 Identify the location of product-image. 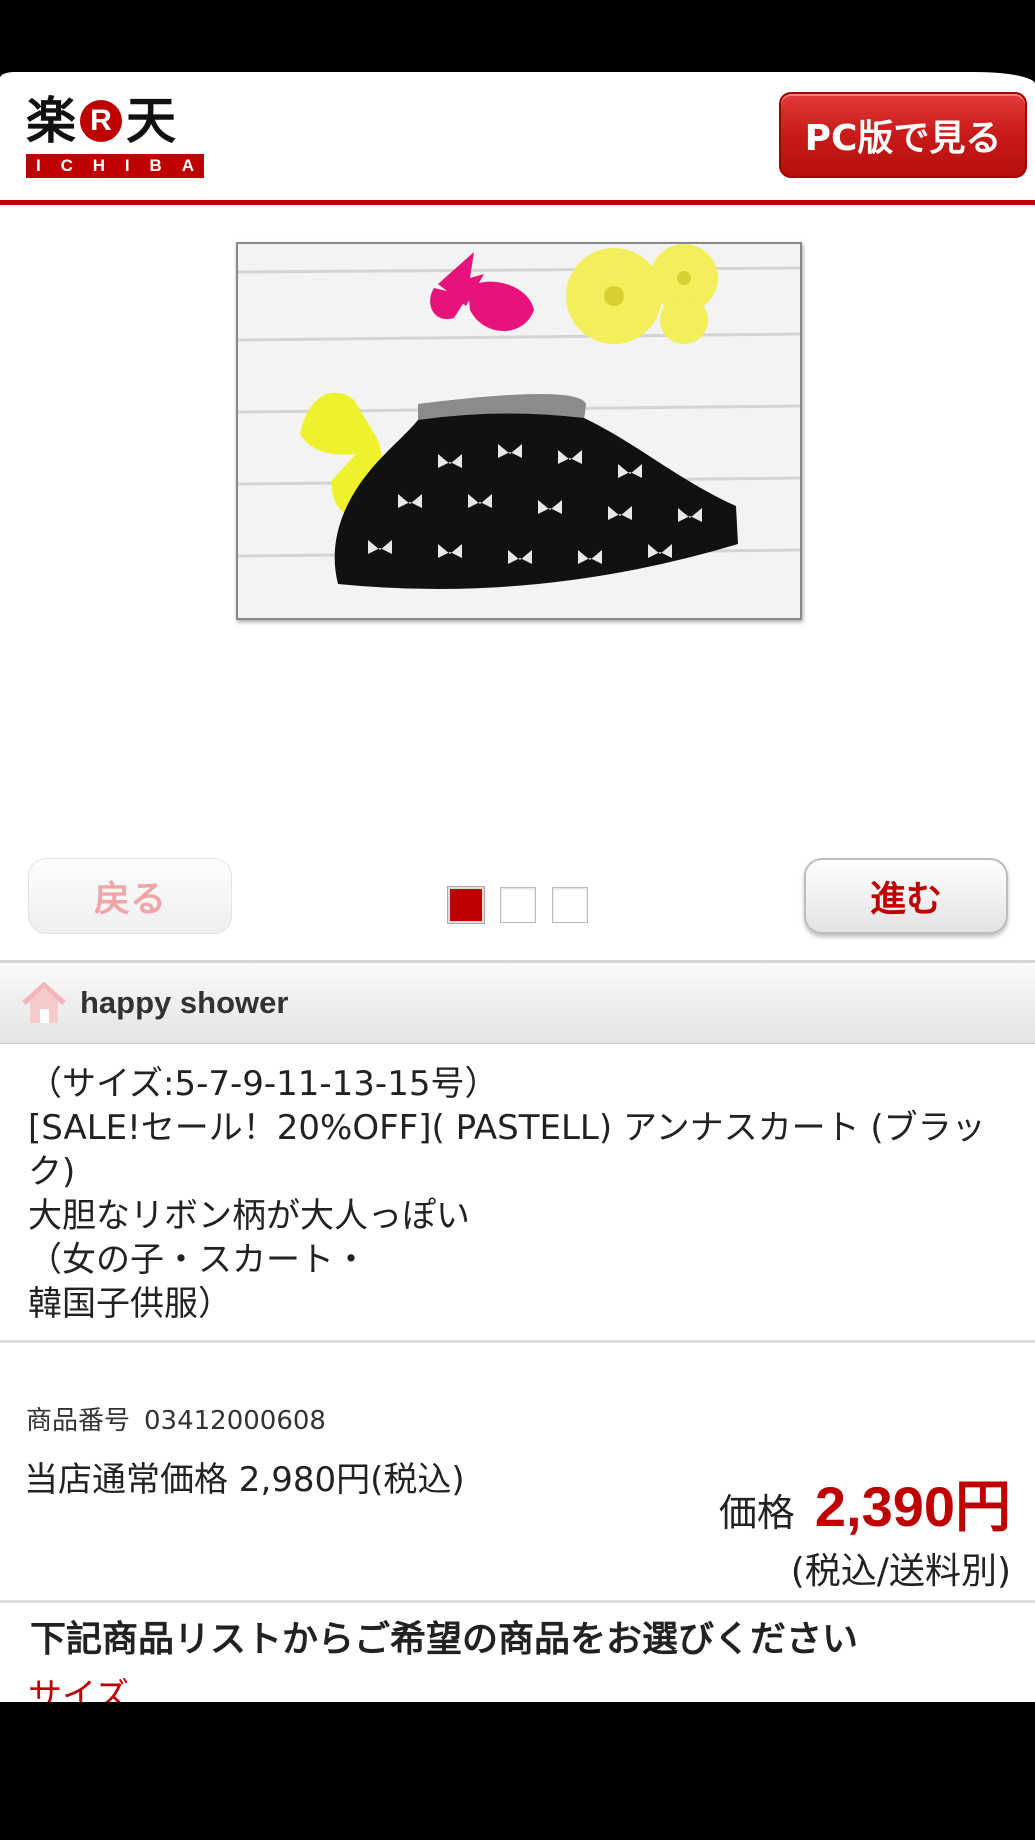
(519, 431).